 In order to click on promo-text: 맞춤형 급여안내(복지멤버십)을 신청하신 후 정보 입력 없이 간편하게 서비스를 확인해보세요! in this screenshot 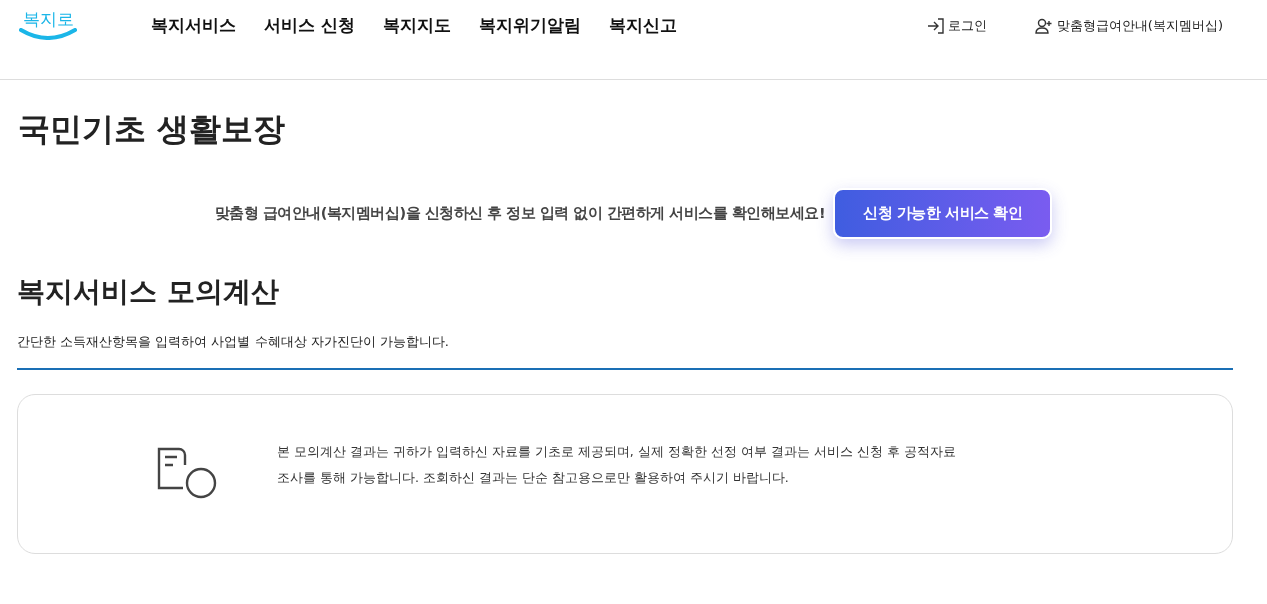, I will do `click(520, 213)`.